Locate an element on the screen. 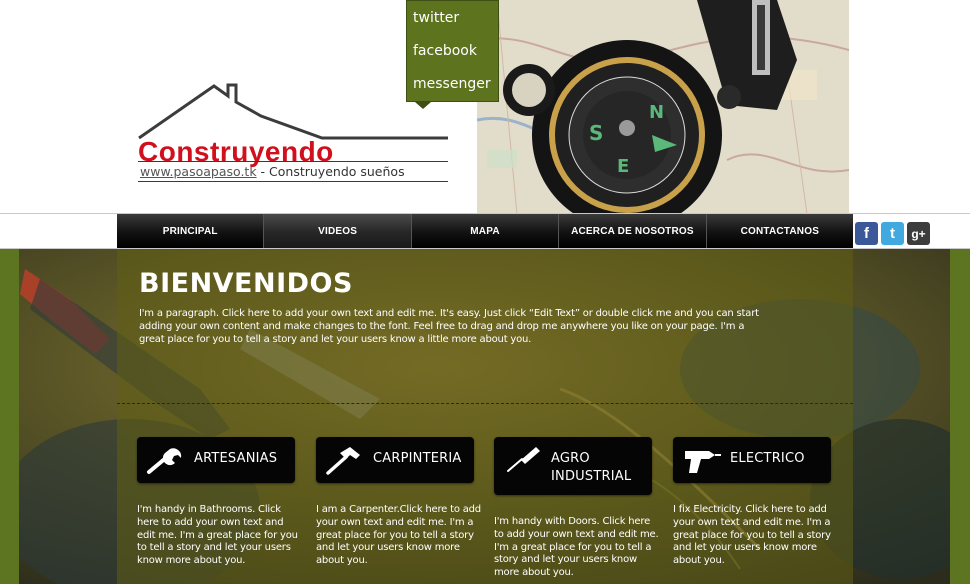  facebook-icon: f is located at coordinates (866, 233).